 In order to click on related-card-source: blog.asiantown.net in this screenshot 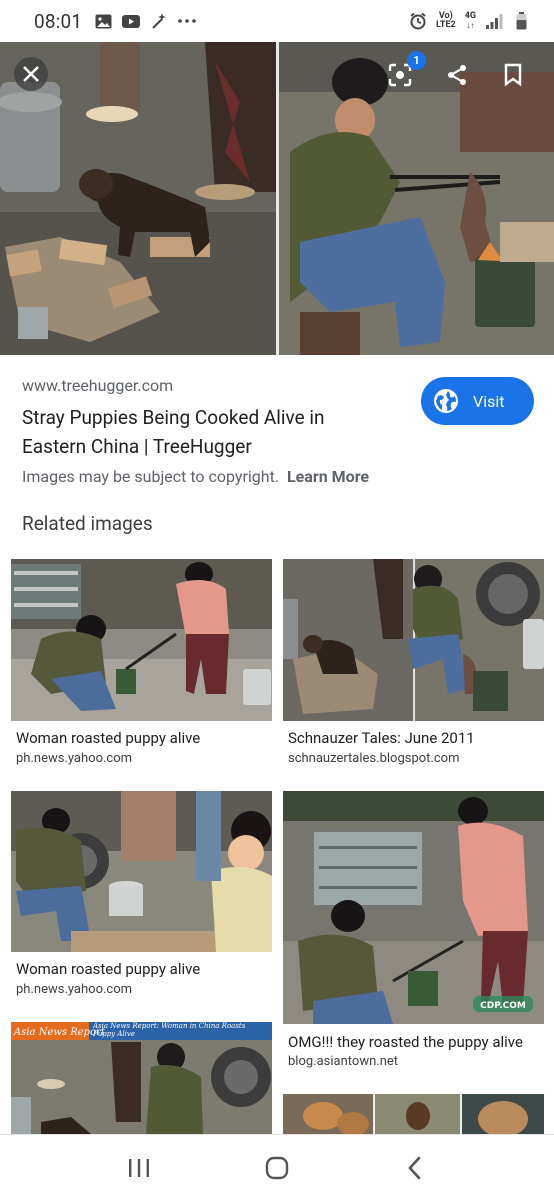, I will do `click(343, 1061)`.